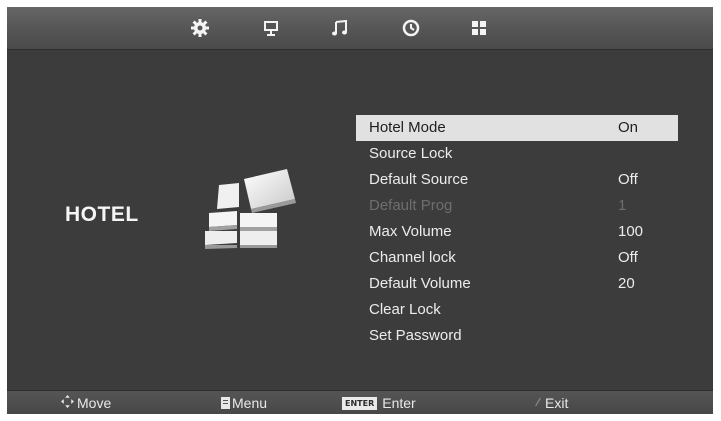 This screenshot has width=721, height=421. What do you see at coordinates (631, 231) in the screenshot?
I see `menu-item-value: 100` at bounding box center [631, 231].